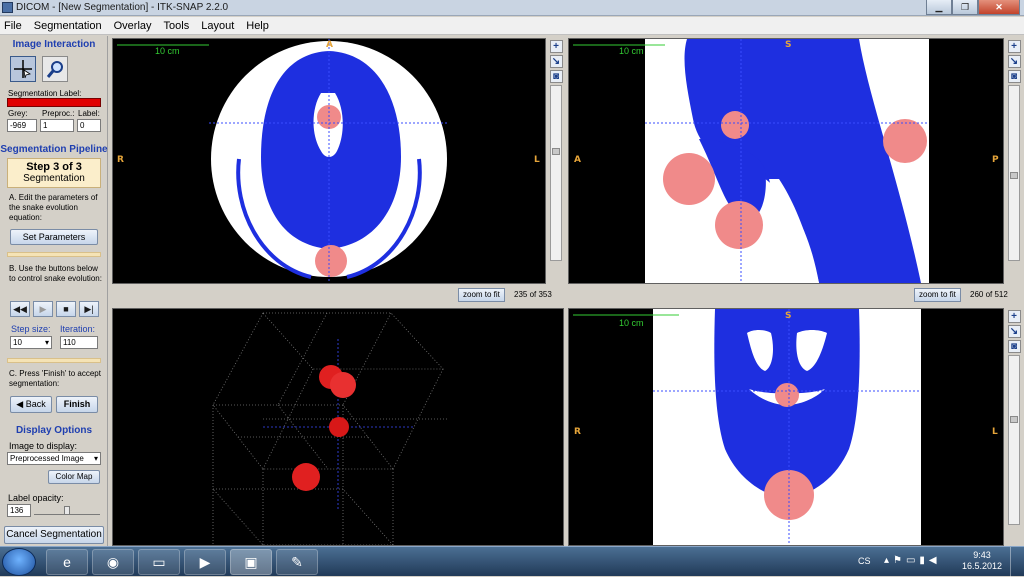 The height and width of the screenshot is (577, 1024). What do you see at coordinates (556, 61) in the screenshot?
I see `axial-link-button: ↘` at bounding box center [556, 61].